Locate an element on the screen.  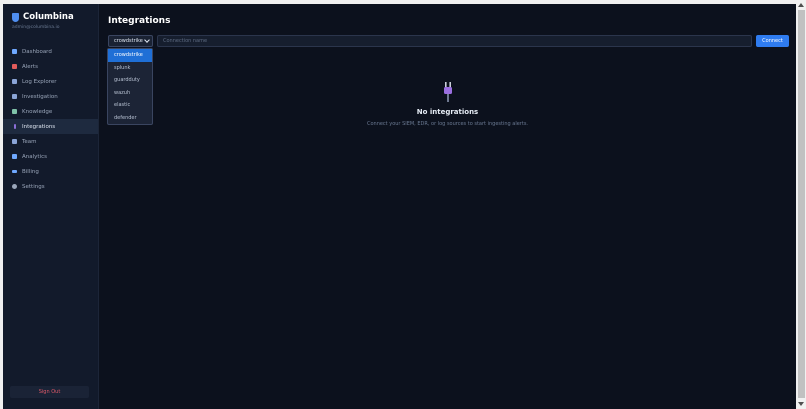
sidebar-item-label: Dashboard is located at coordinates (37, 51).